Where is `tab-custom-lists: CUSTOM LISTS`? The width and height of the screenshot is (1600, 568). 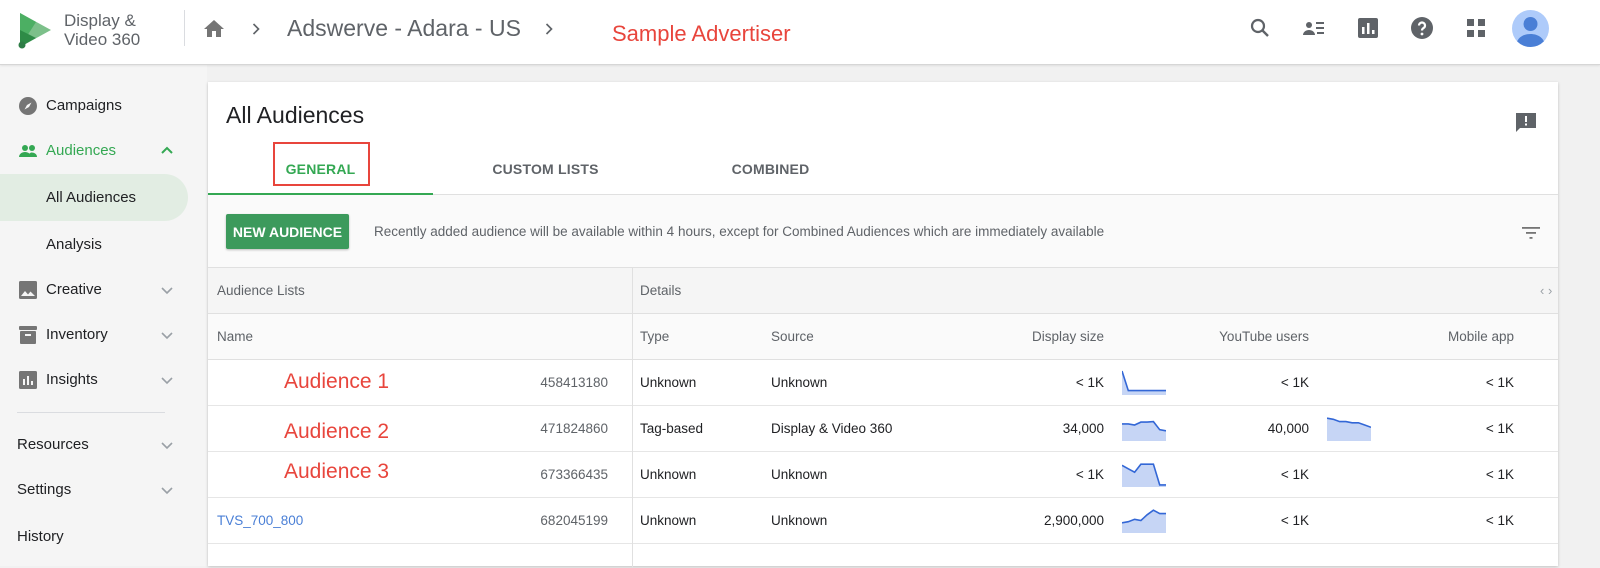
tab-custom-lists: CUSTOM LISTS is located at coordinates (545, 173).